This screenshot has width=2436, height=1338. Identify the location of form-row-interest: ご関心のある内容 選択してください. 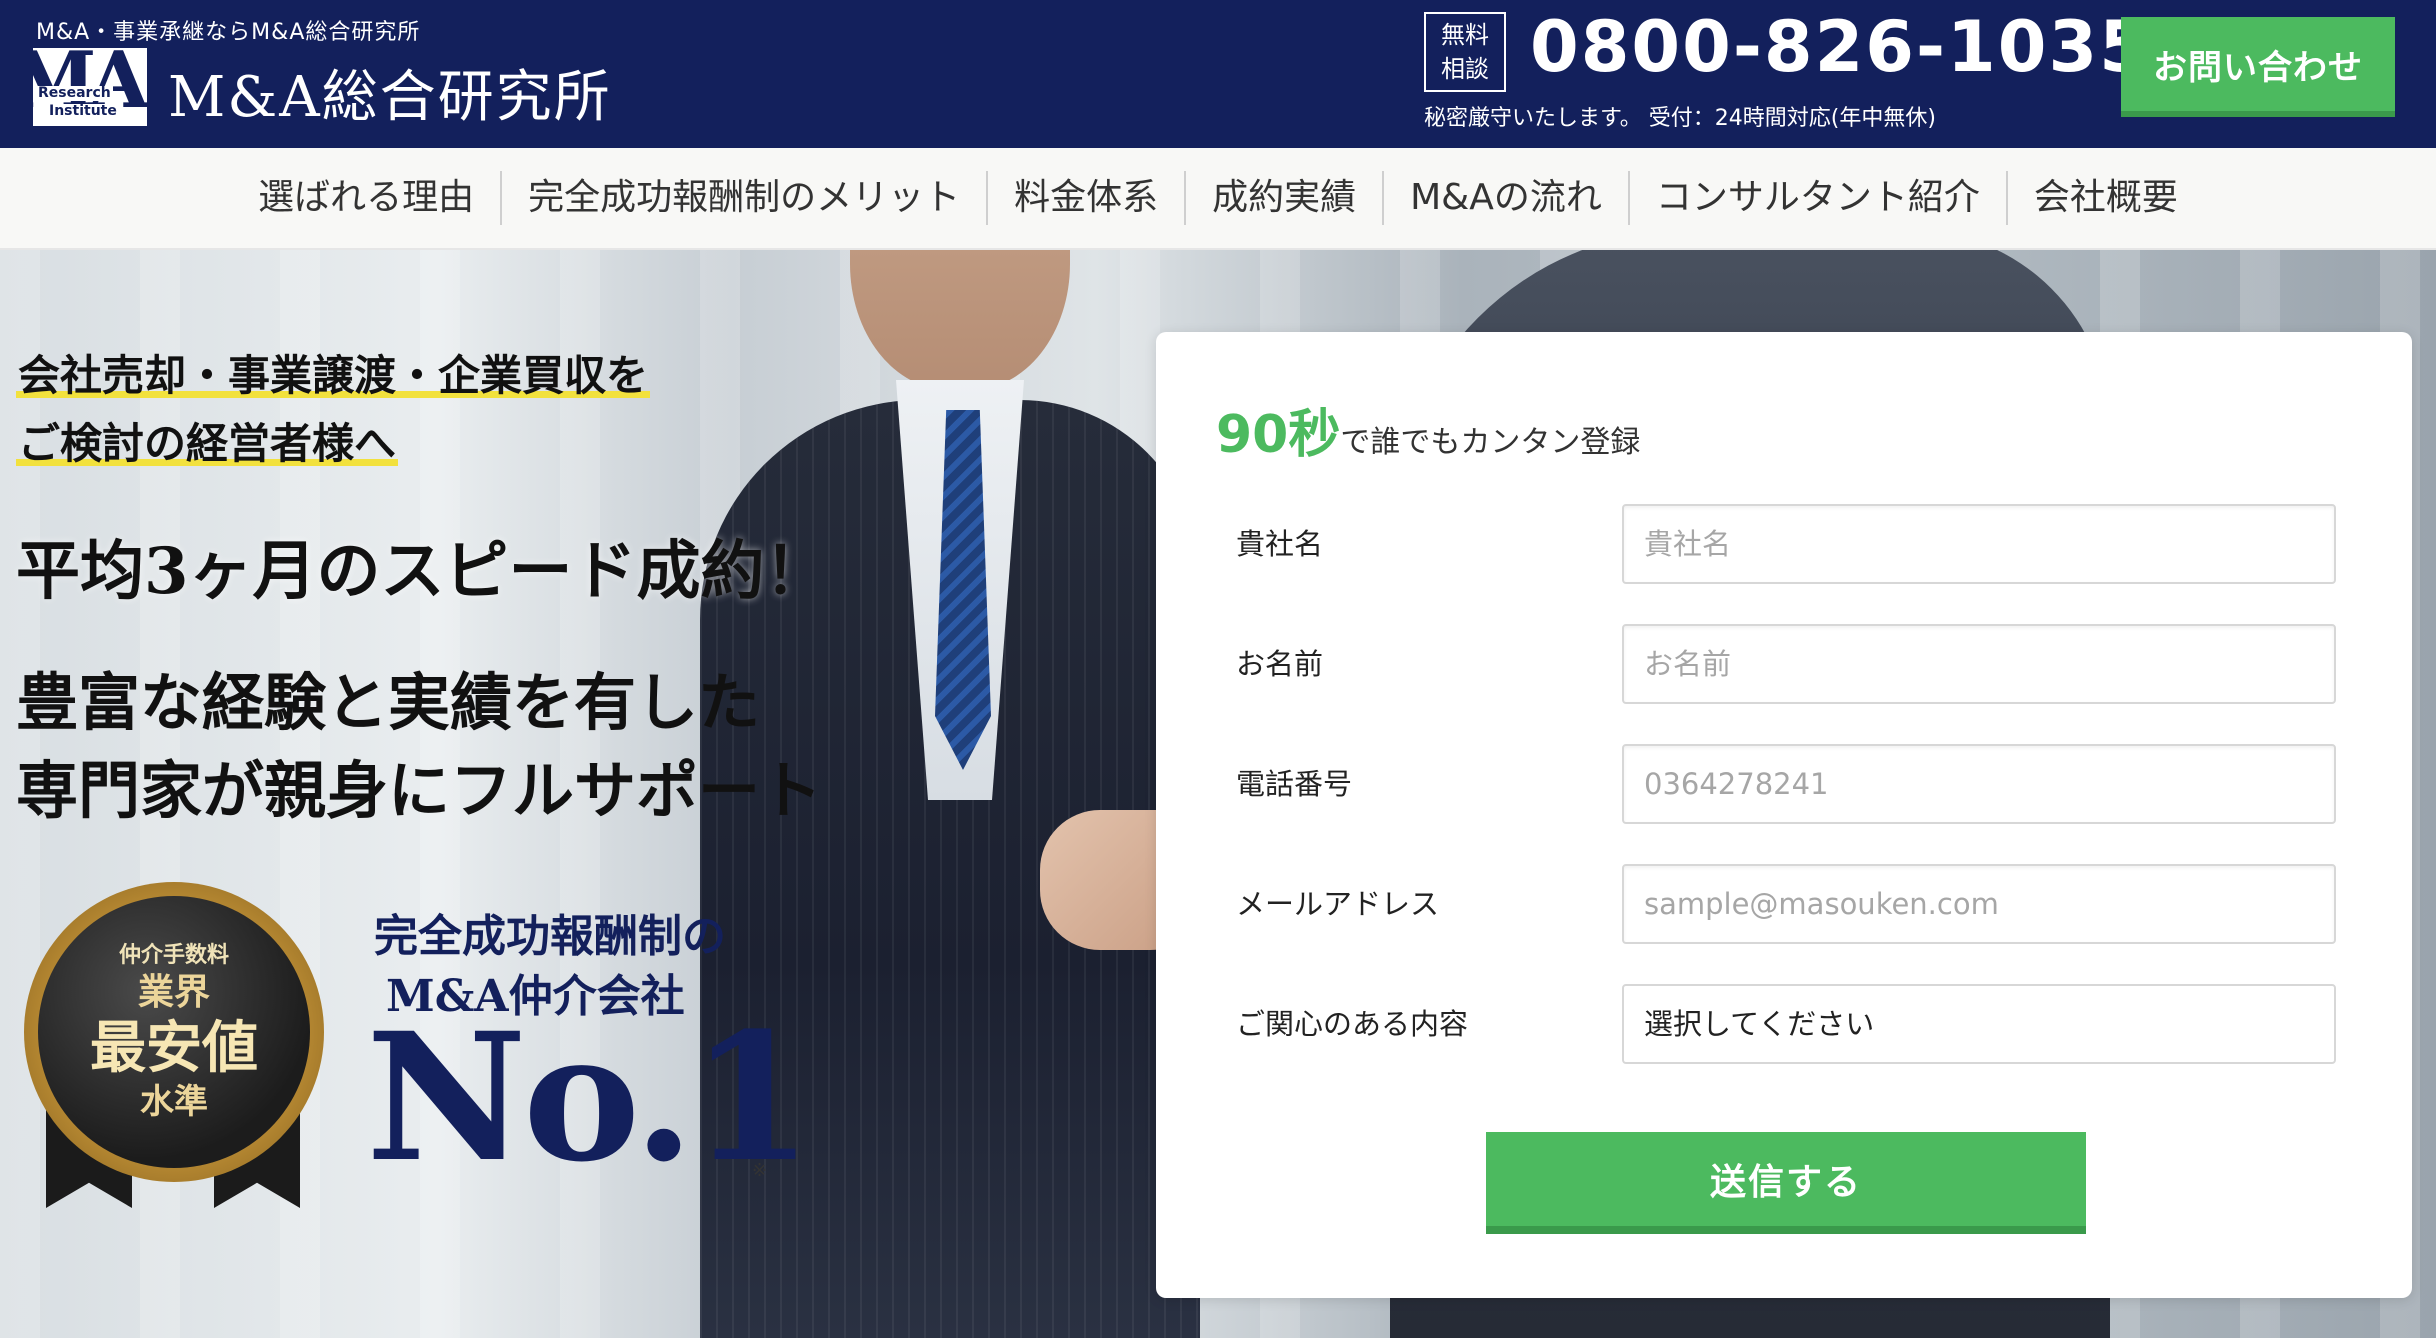
(1786, 1024).